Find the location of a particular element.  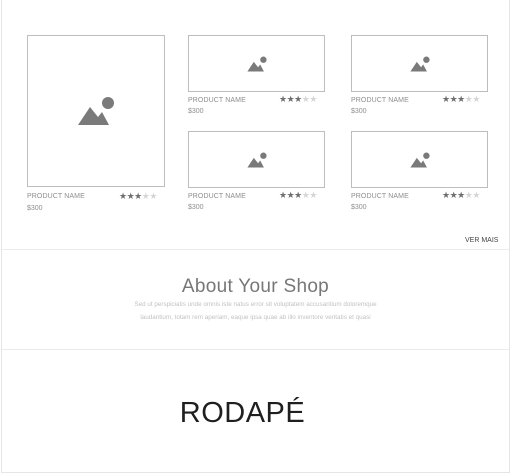

footer-label: RODAPÉ is located at coordinates (242, 413).